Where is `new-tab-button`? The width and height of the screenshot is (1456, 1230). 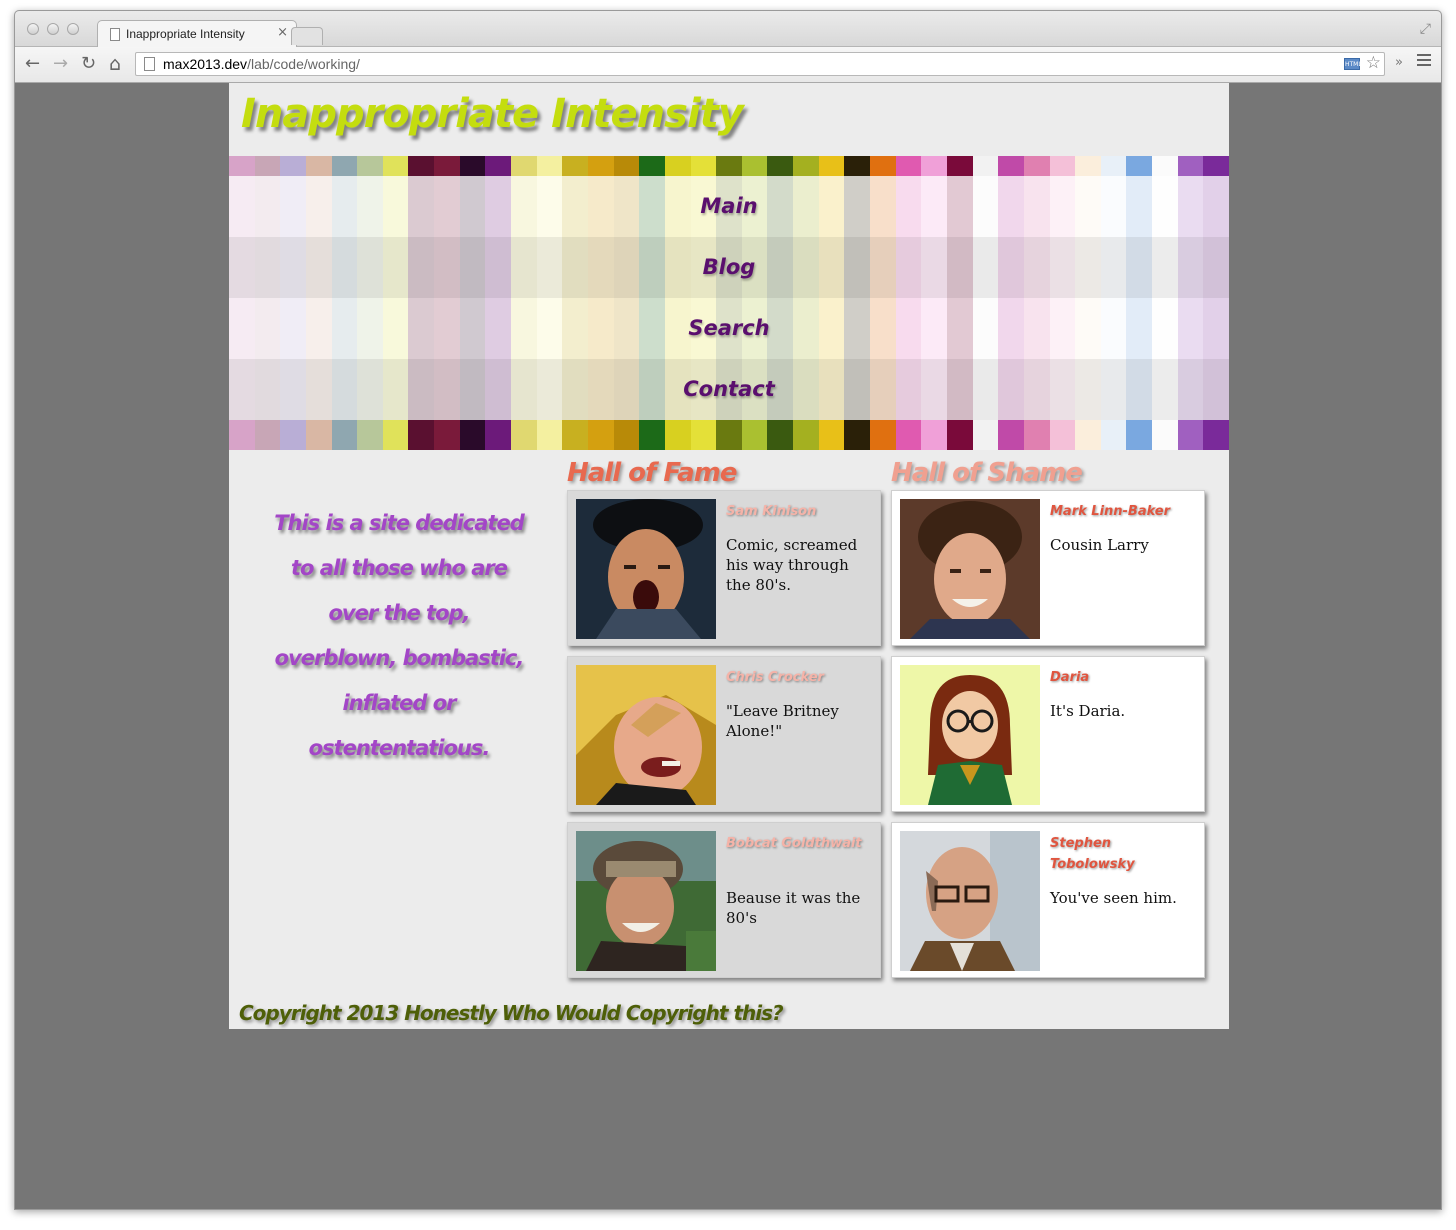
new-tab-button is located at coordinates (307, 36).